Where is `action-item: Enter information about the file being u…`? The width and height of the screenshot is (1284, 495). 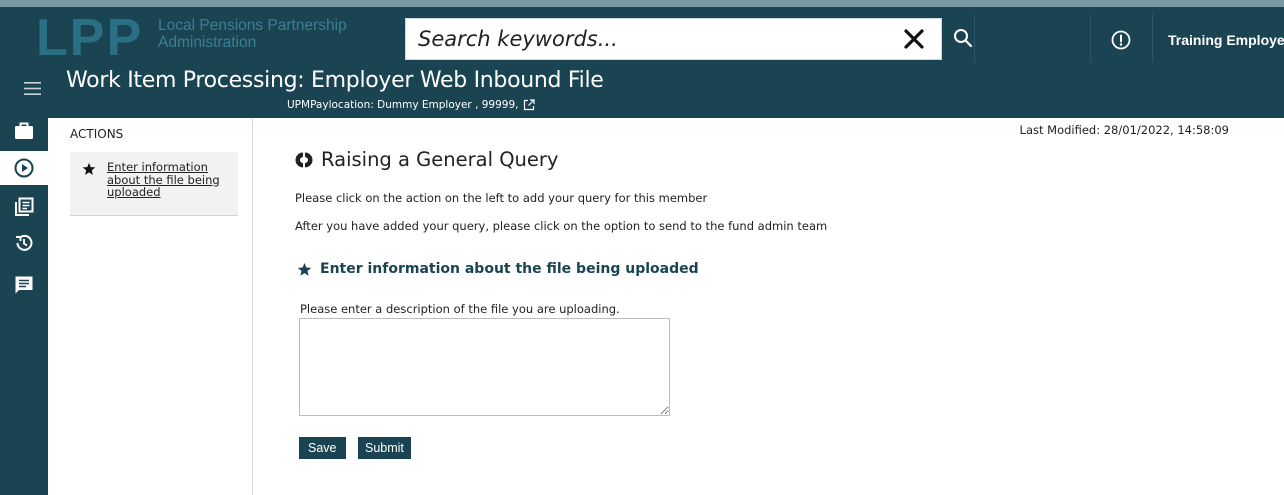
action-item: Enter information about the file being u… is located at coordinates (154, 184).